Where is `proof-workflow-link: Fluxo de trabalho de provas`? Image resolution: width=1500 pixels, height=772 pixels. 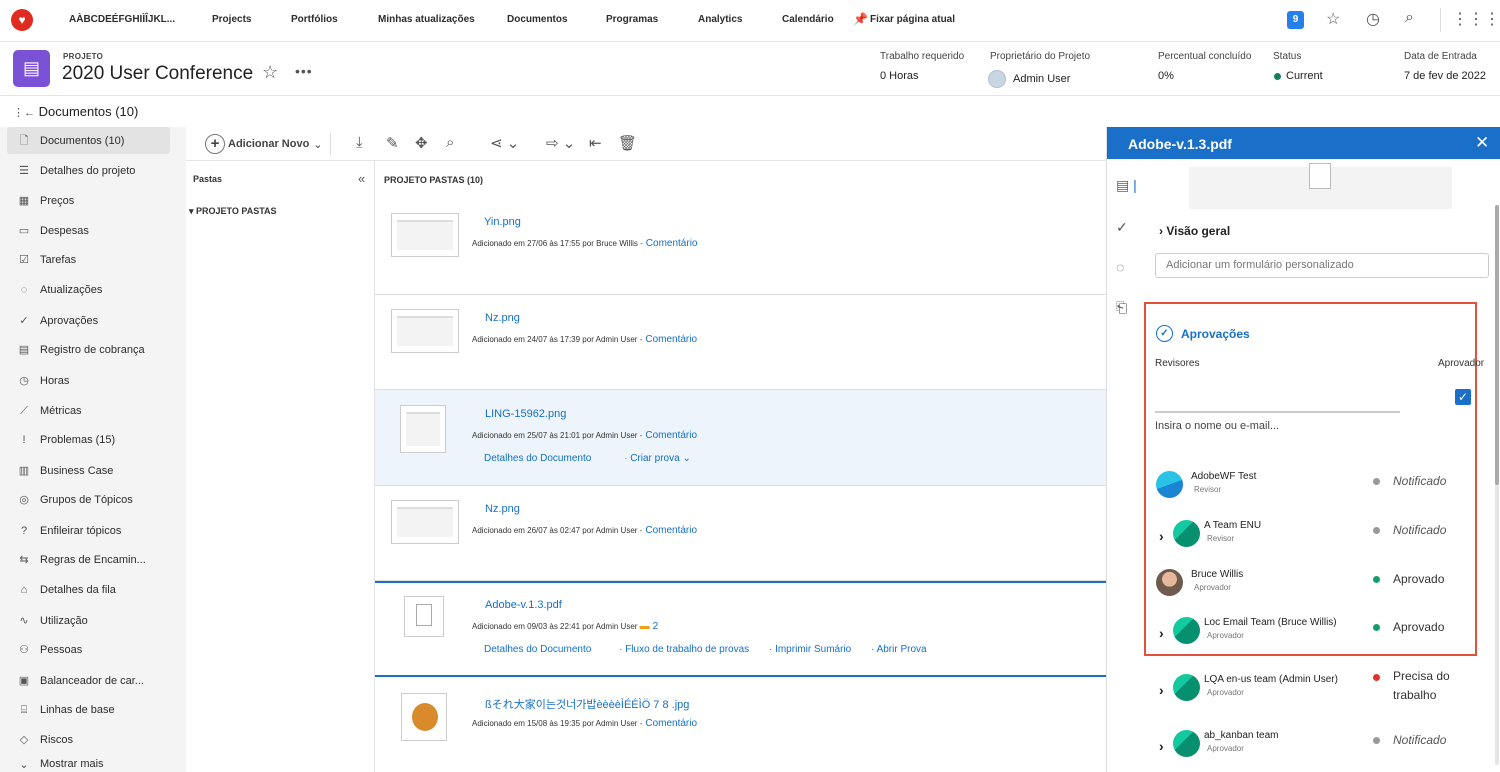
proof-workflow-link: Fluxo de trabalho de provas is located at coordinates (687, 649).